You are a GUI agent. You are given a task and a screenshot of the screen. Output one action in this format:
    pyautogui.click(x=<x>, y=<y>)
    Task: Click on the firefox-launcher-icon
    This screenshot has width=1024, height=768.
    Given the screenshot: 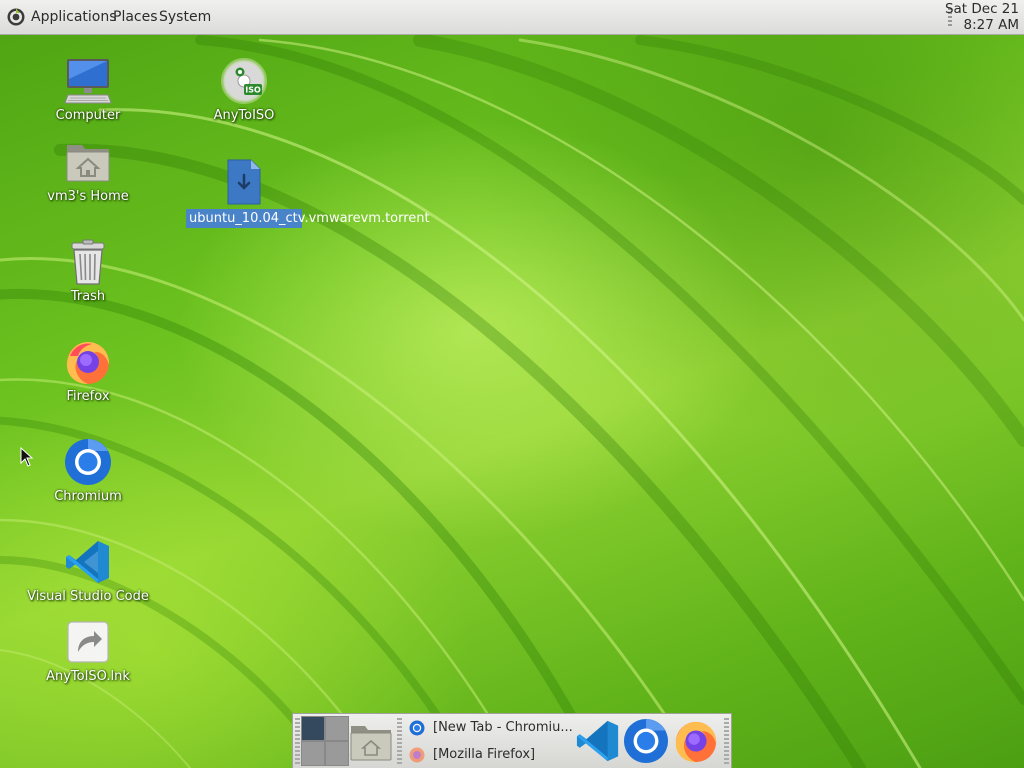 What is the action you would take?
    pyautogui.click(x=696, y=741)
    